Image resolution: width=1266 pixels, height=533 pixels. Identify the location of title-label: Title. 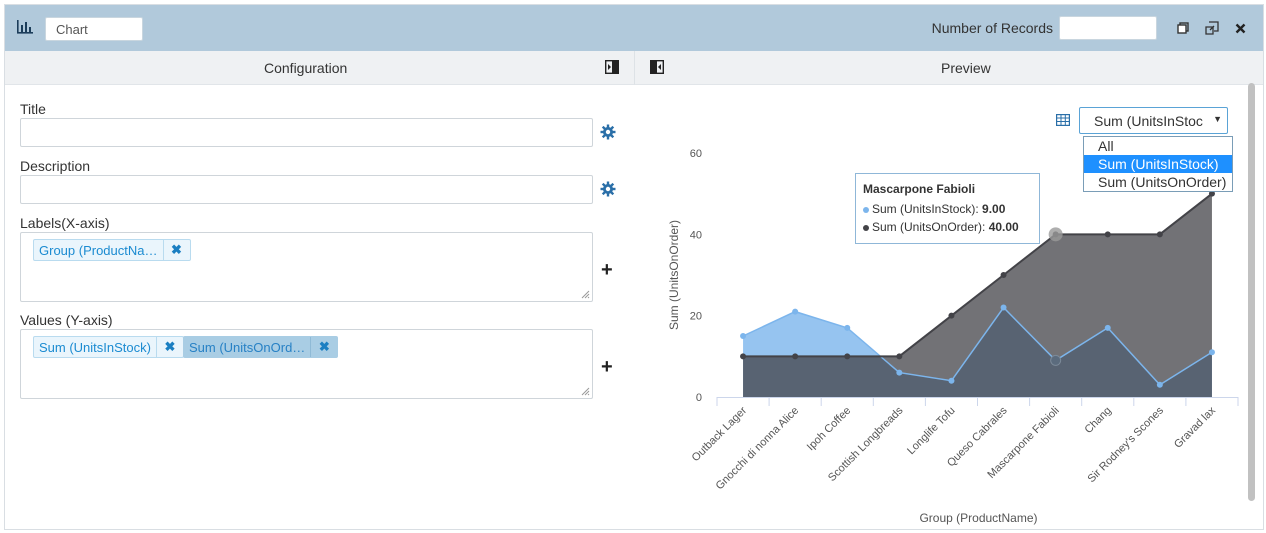
(33, 109).